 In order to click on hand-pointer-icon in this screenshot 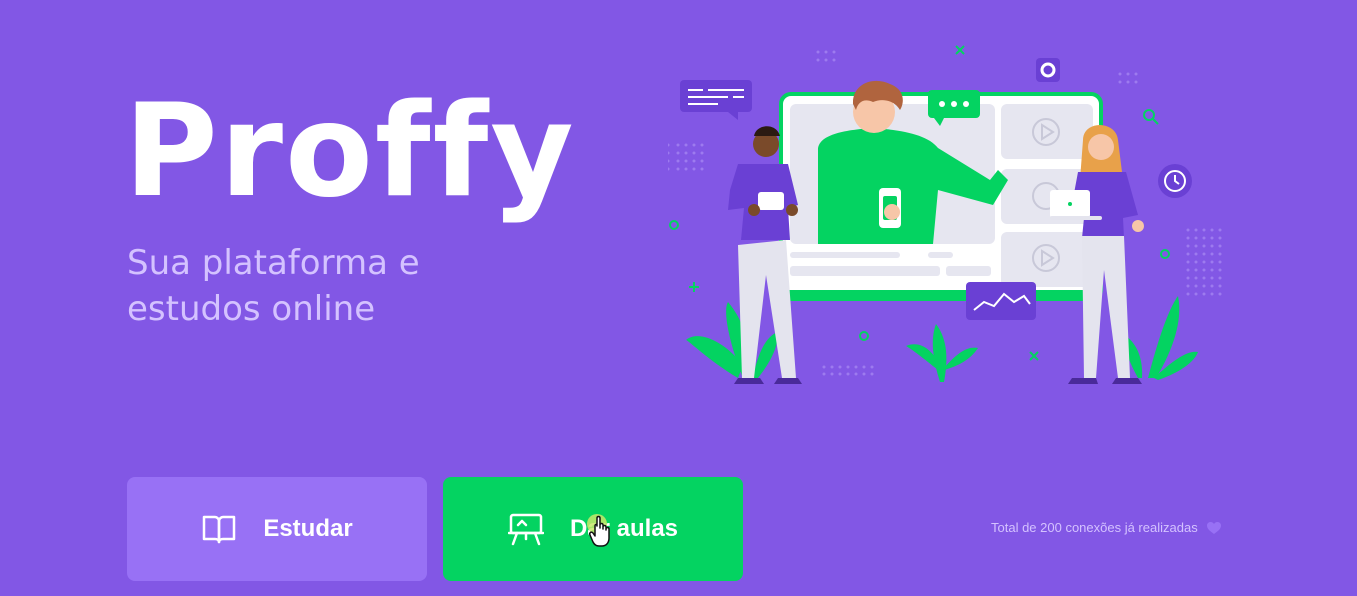, I will do `click(598, 530)`.